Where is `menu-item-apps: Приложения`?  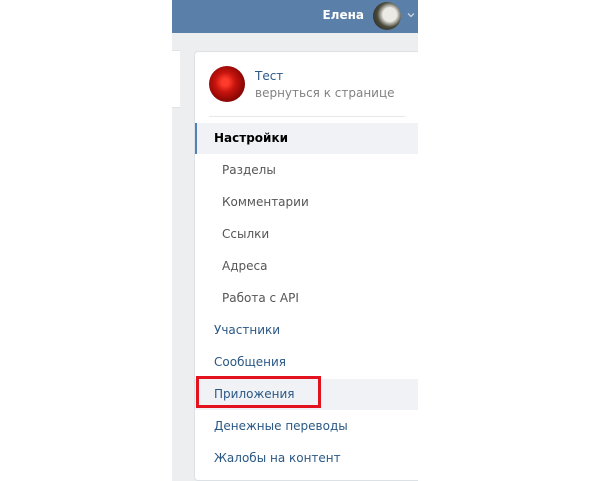
menu-item-apps: Приложения is located at coordinates (306, 394).